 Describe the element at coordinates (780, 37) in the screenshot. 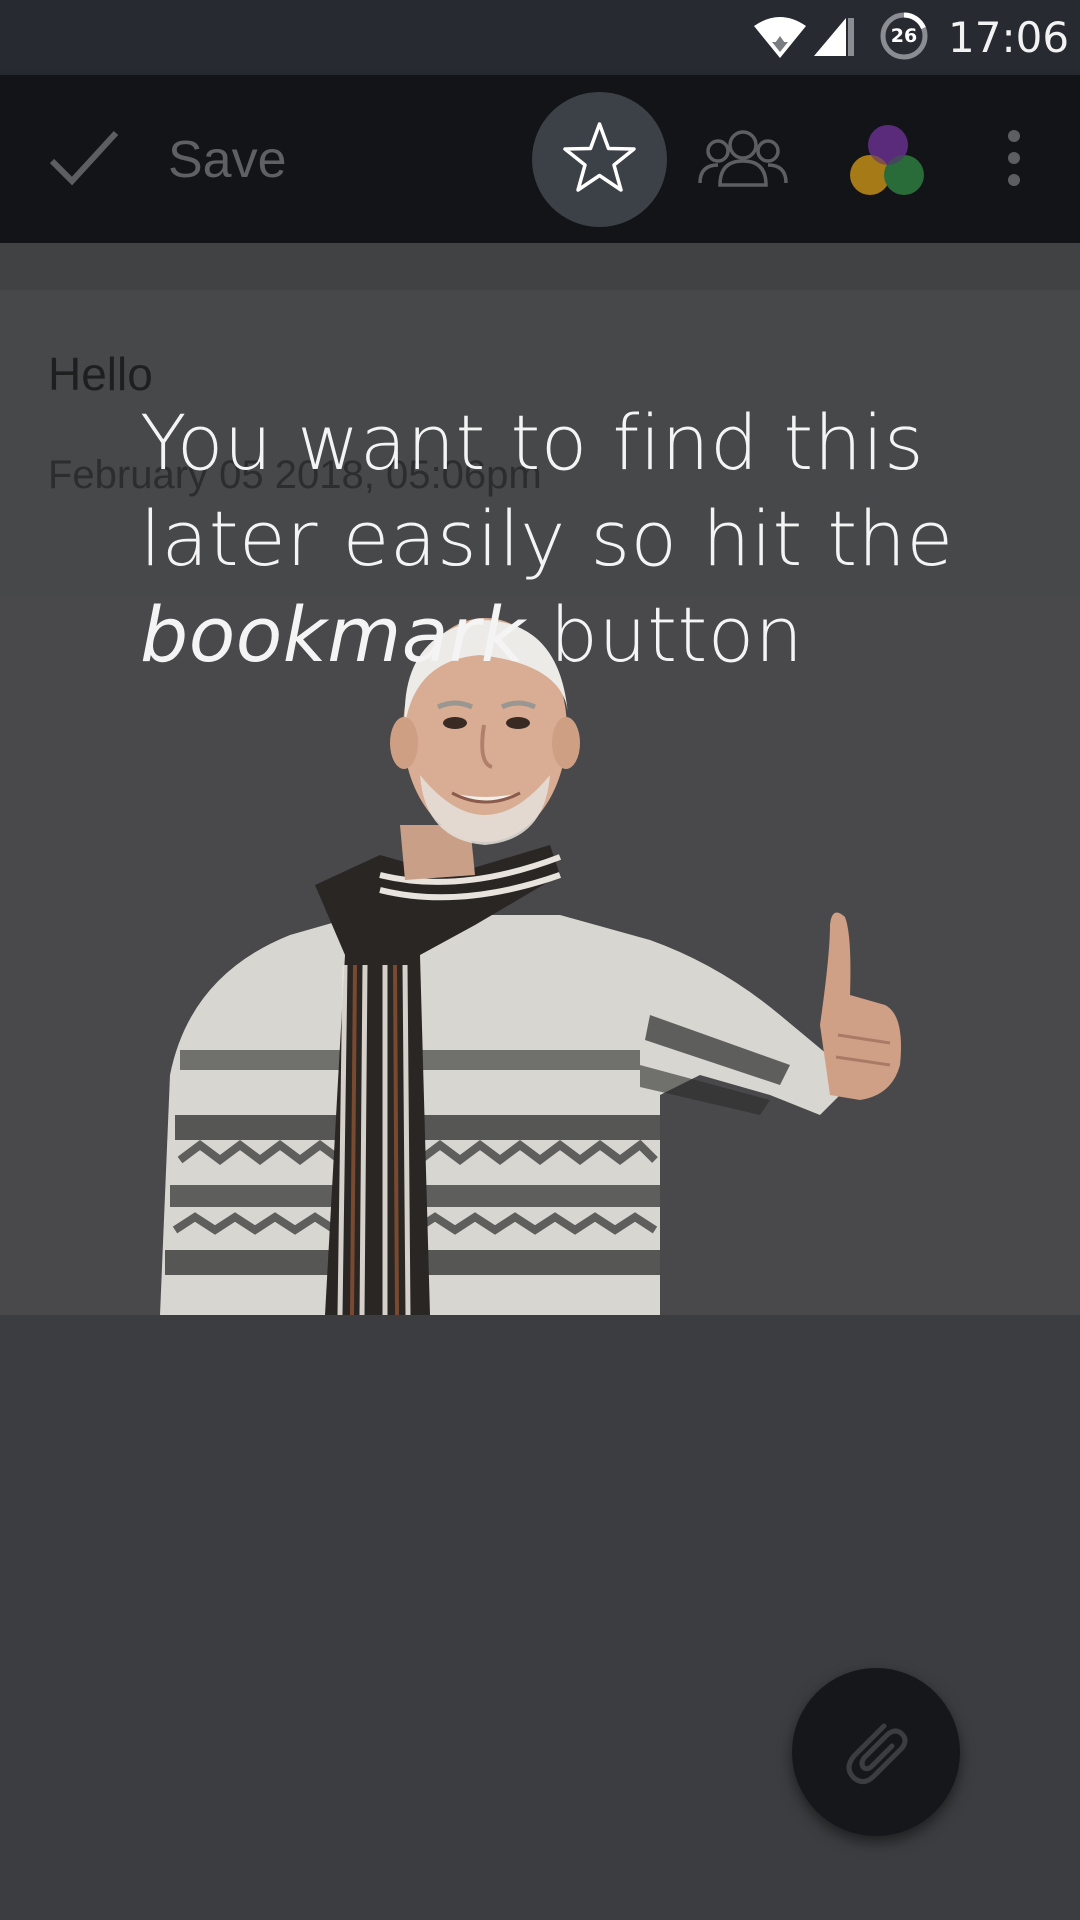

I see `wifi-icon` at that location.